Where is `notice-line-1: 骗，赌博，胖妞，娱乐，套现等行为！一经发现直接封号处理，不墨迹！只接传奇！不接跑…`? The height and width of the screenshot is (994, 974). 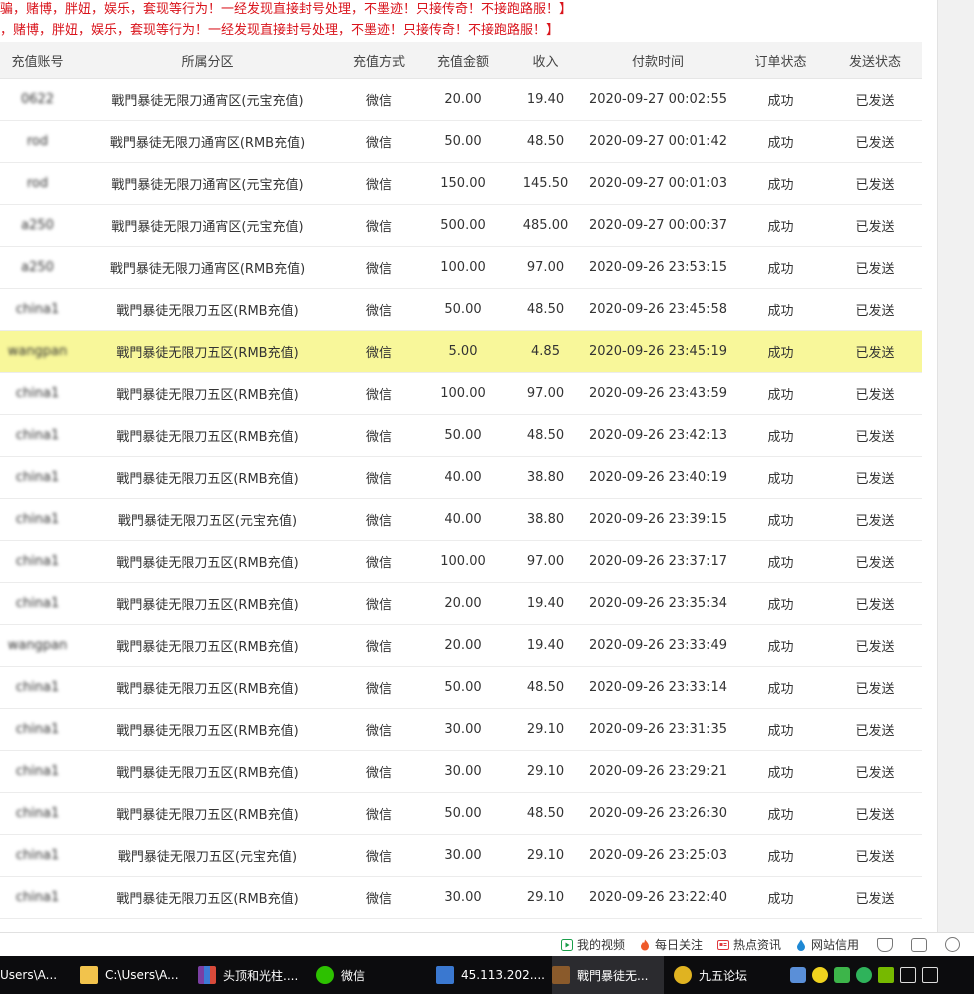
notice-line-1: 骗，赌博，胖妞，娱乐，套现等行为！一经发现直接封号处理，不墨迹！只接传奇！不接跑… is located at coordinates (286, 9).